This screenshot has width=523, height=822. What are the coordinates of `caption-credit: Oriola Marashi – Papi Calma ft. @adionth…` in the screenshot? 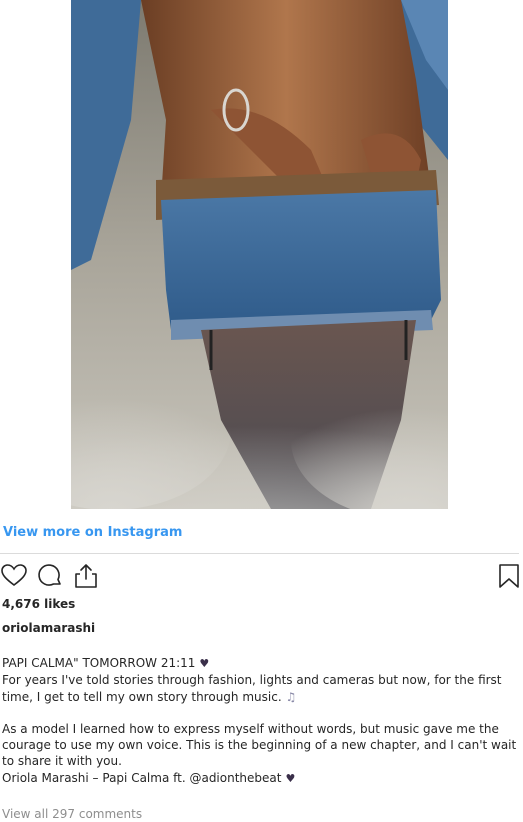 It's located at (259, 778).